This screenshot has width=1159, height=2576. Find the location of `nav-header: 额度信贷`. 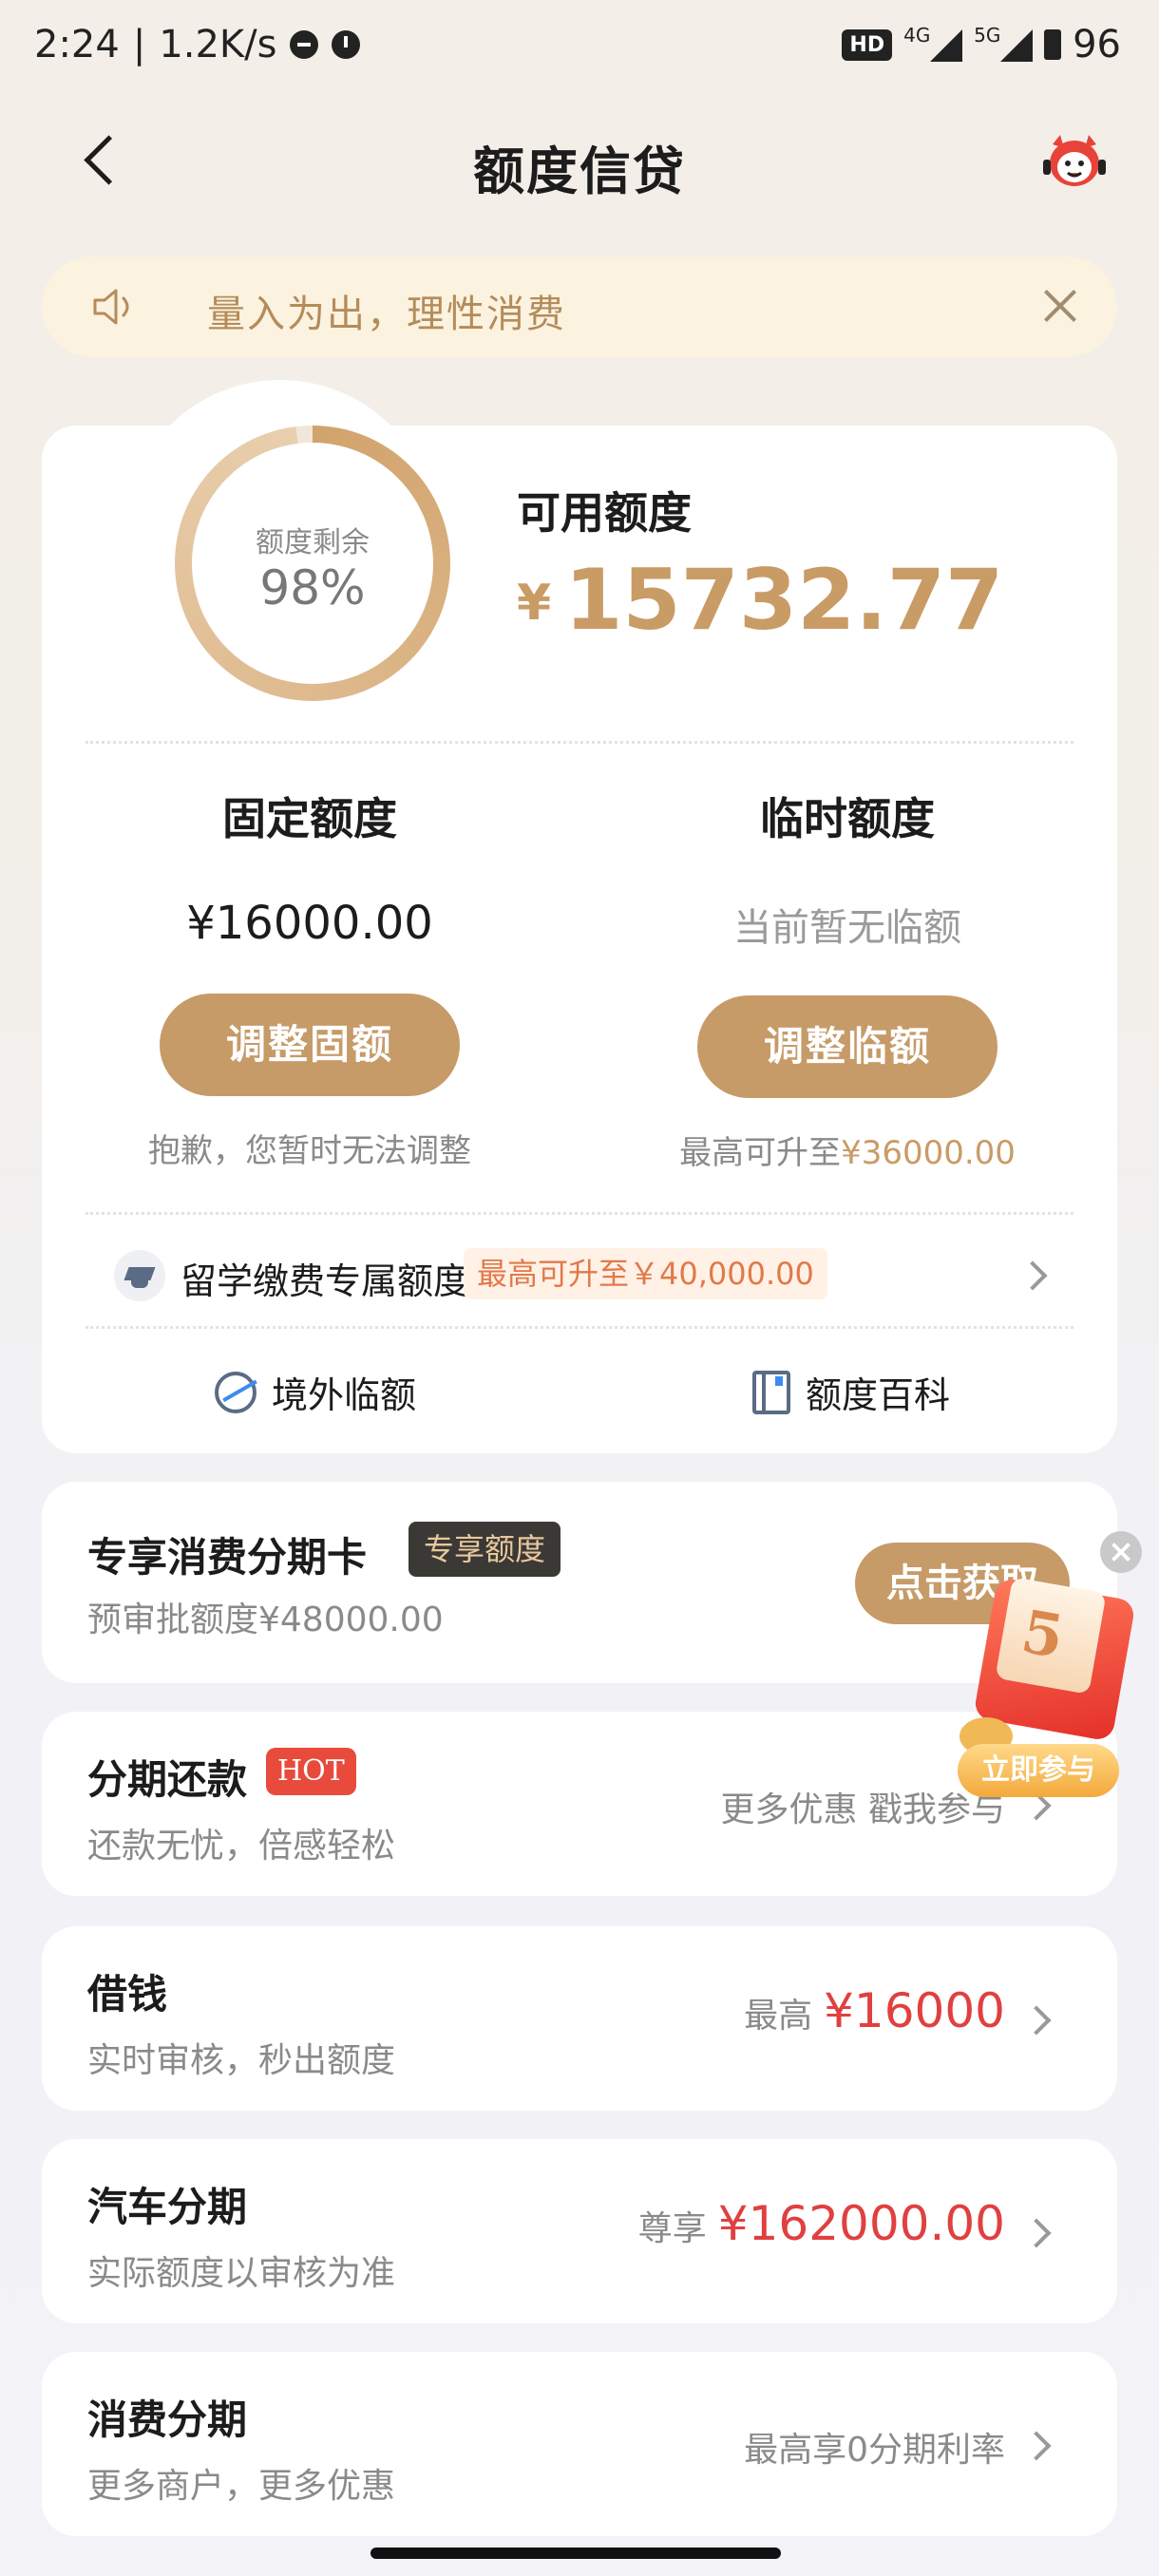

nav-header: 额度信贷 is located at coordinates (579, 161).